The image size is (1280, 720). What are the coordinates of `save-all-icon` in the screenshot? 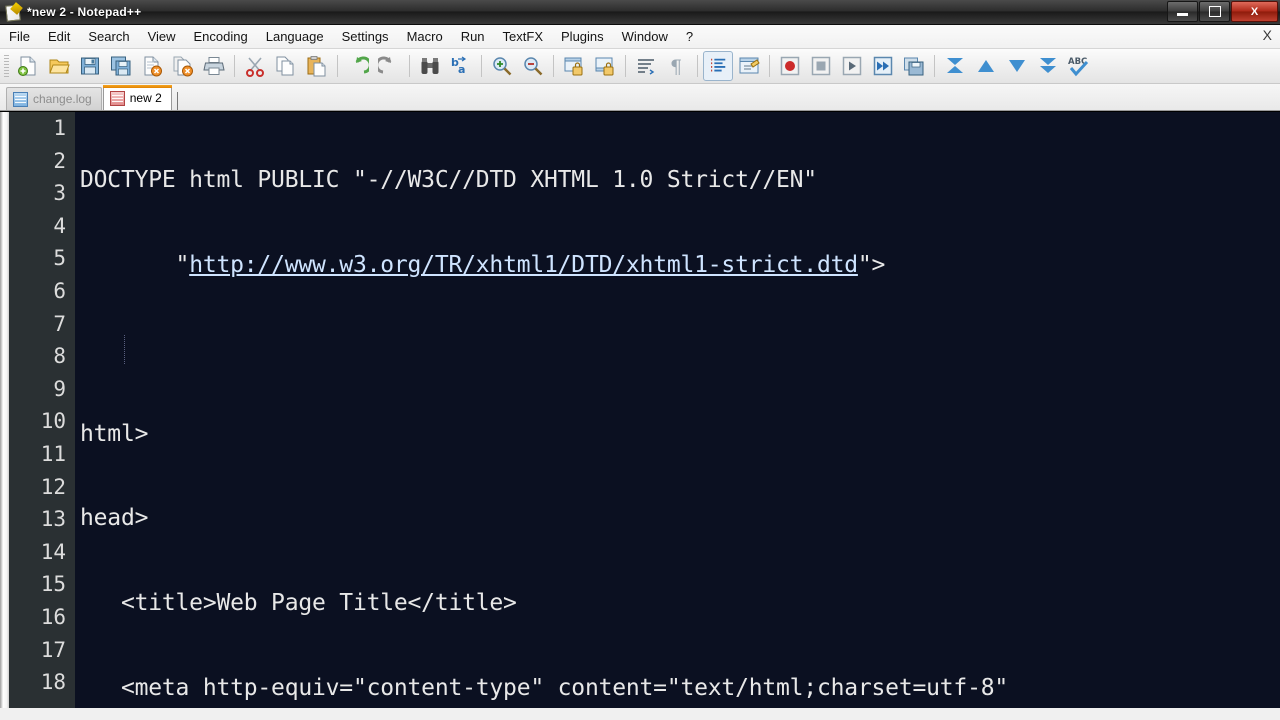 It's located at (121, 66).